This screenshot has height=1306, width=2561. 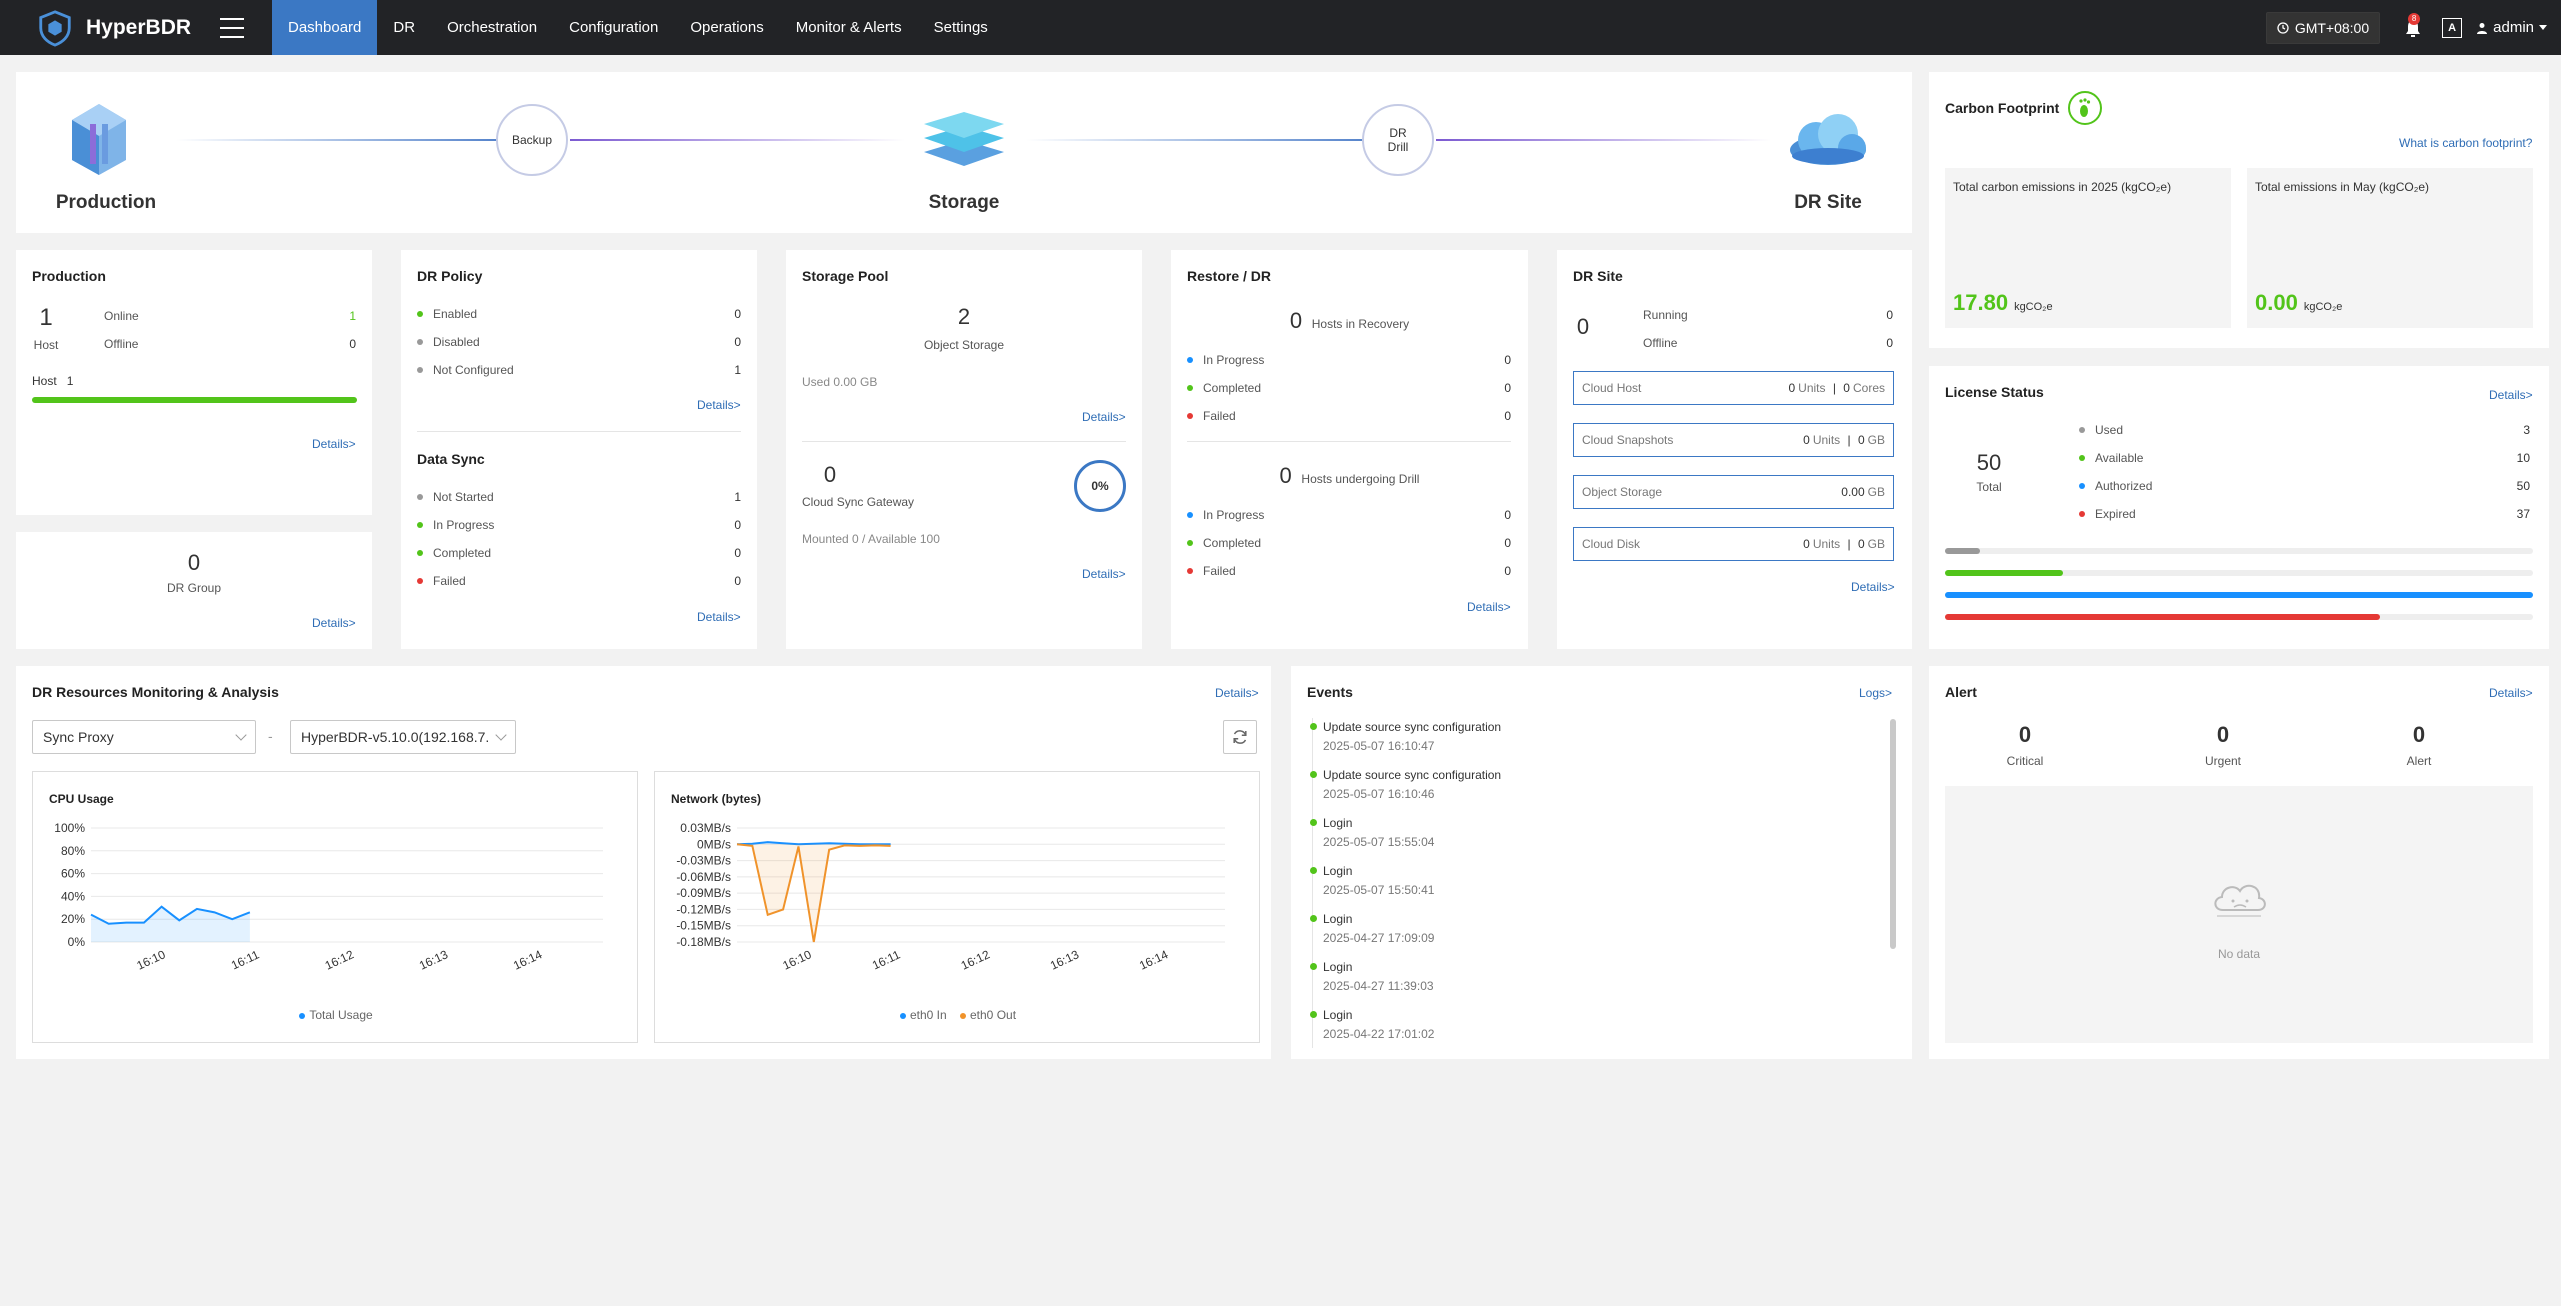 What do you see at coordinates (1994, 392) in the screenshot?
I see `license-title: License Status` at bounding box center [1994, 392].